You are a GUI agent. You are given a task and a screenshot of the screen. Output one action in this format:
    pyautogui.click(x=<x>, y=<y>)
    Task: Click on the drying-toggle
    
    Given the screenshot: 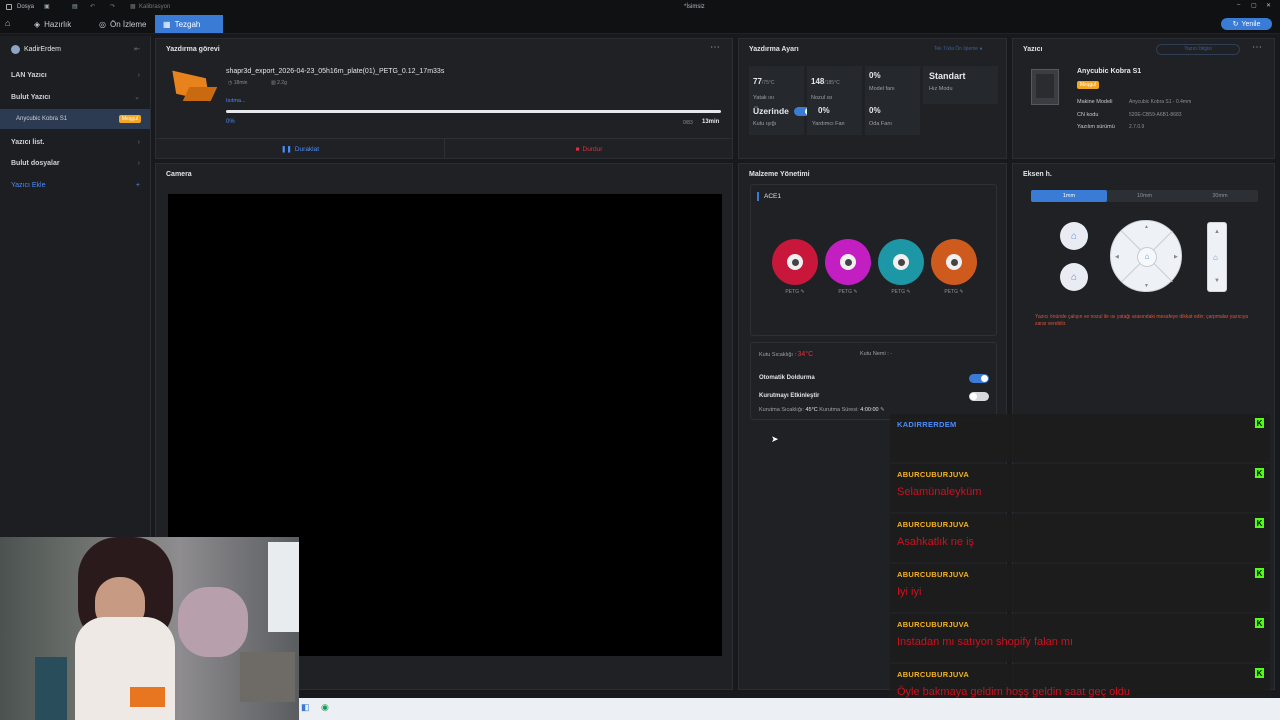 What is the action you would take?
    pyautogui.click(x=979, y=396)
    